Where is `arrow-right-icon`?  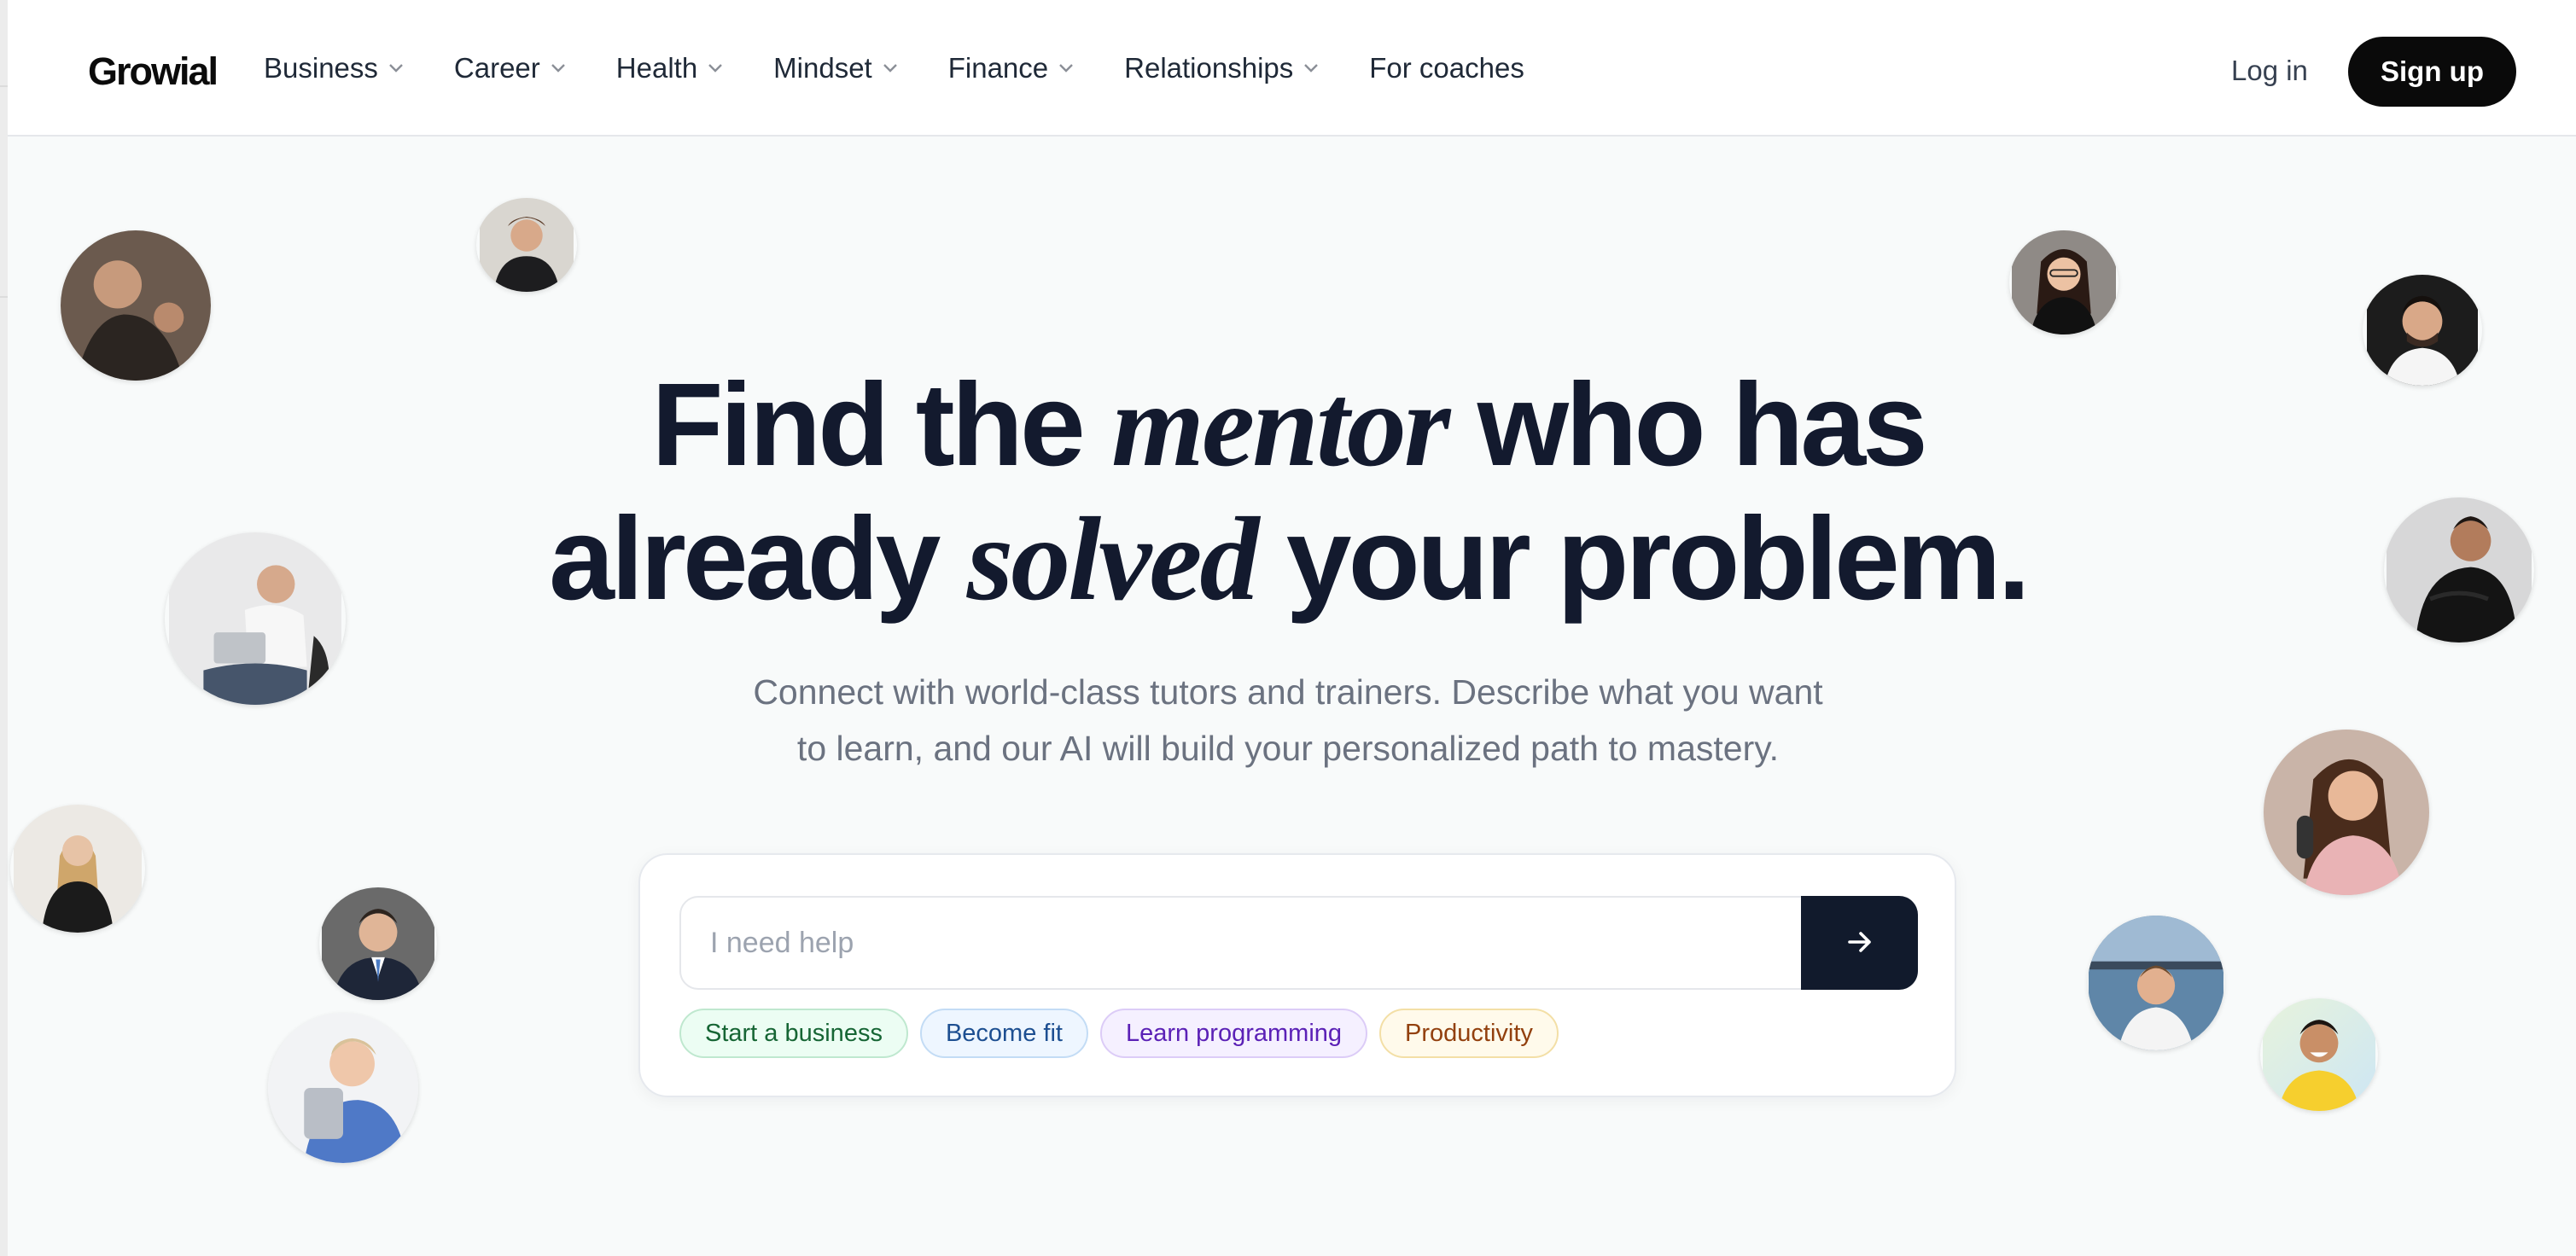 arrow-right-icon is located at coordinates (1860, 943).